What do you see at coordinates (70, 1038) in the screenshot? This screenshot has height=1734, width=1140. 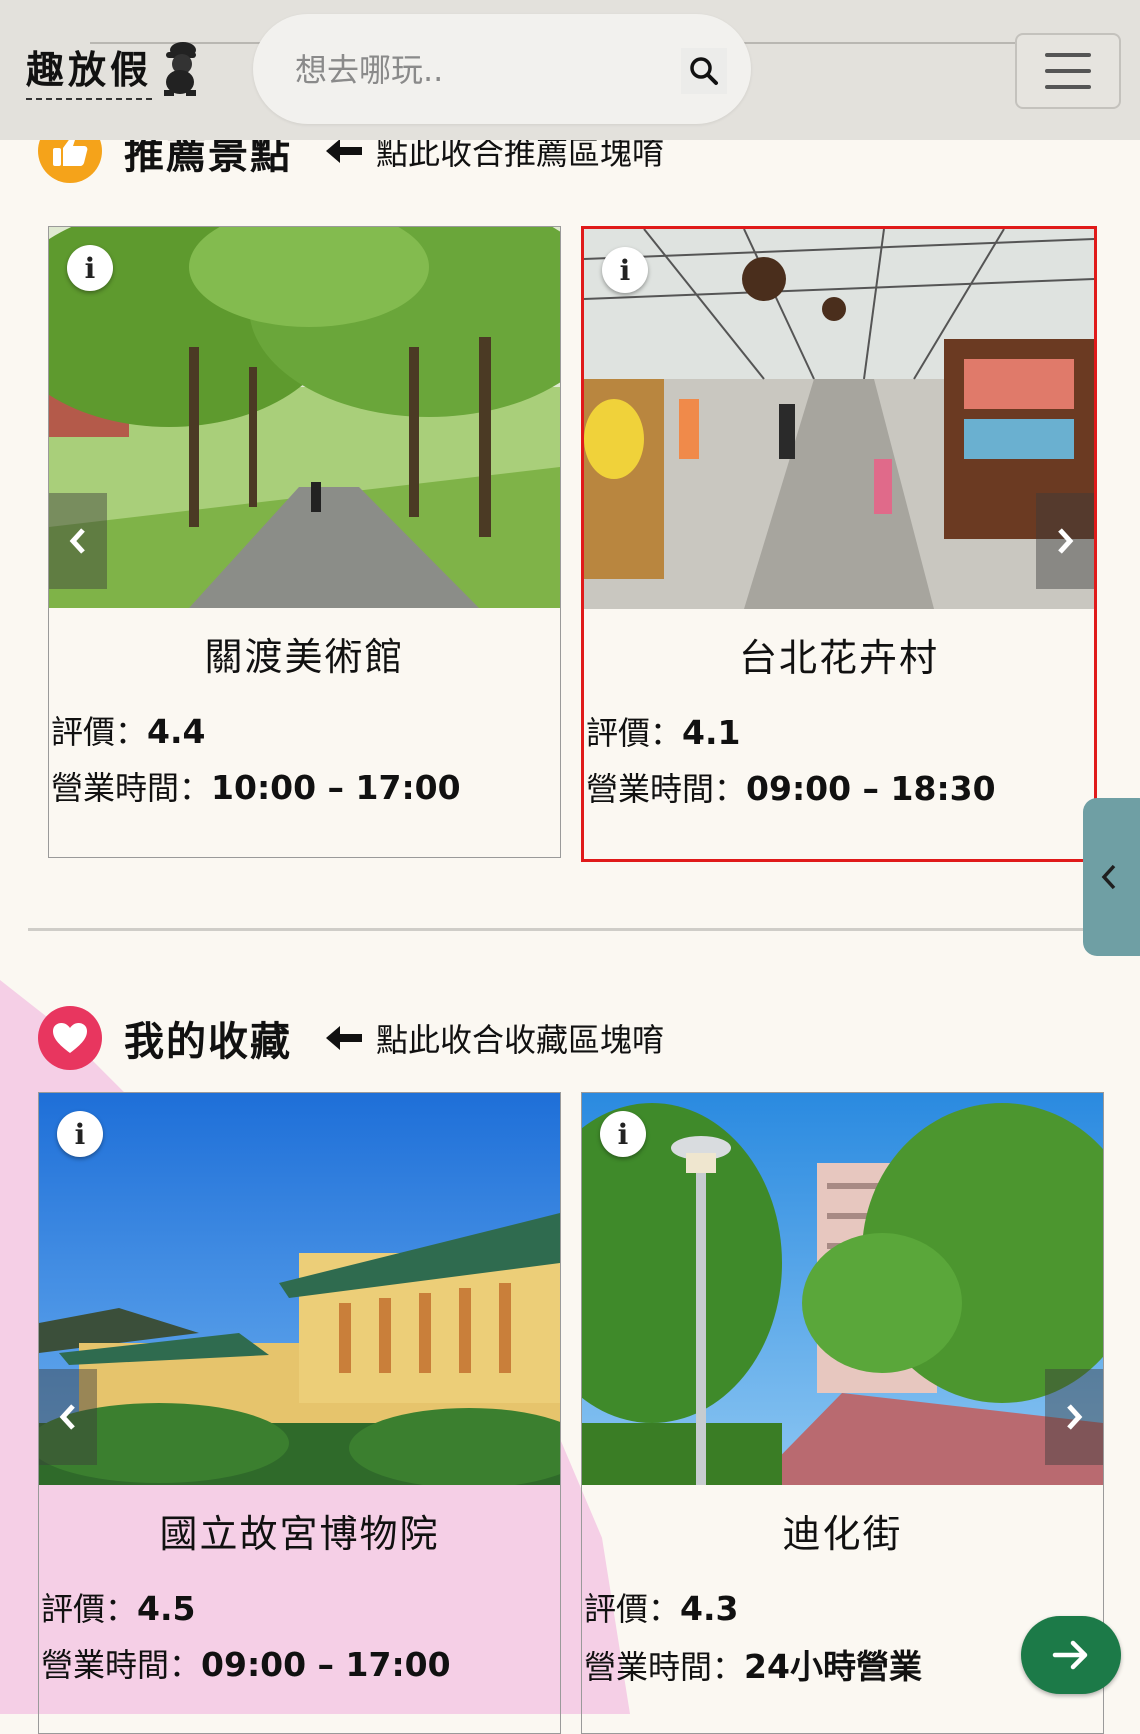 I see `heart-icon` at bounding box center [70, 1038].